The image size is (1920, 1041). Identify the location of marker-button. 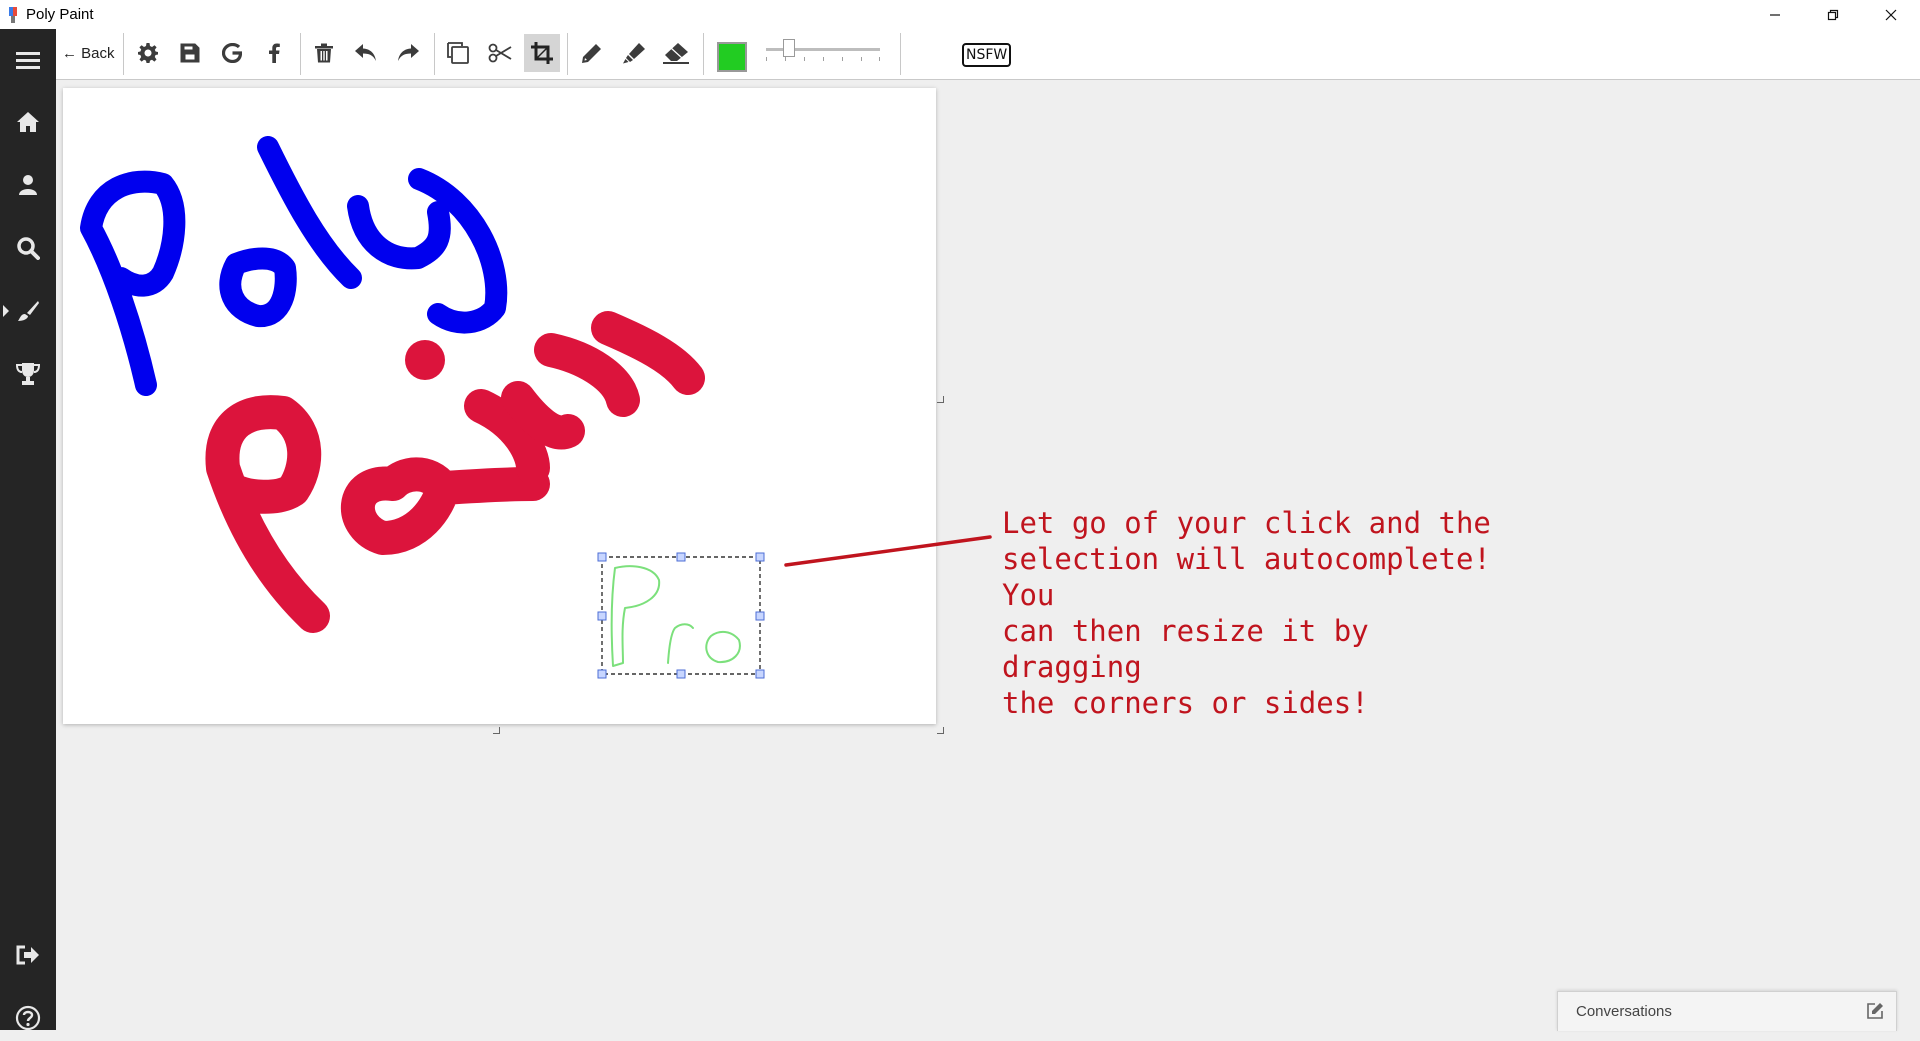
(634, 53).